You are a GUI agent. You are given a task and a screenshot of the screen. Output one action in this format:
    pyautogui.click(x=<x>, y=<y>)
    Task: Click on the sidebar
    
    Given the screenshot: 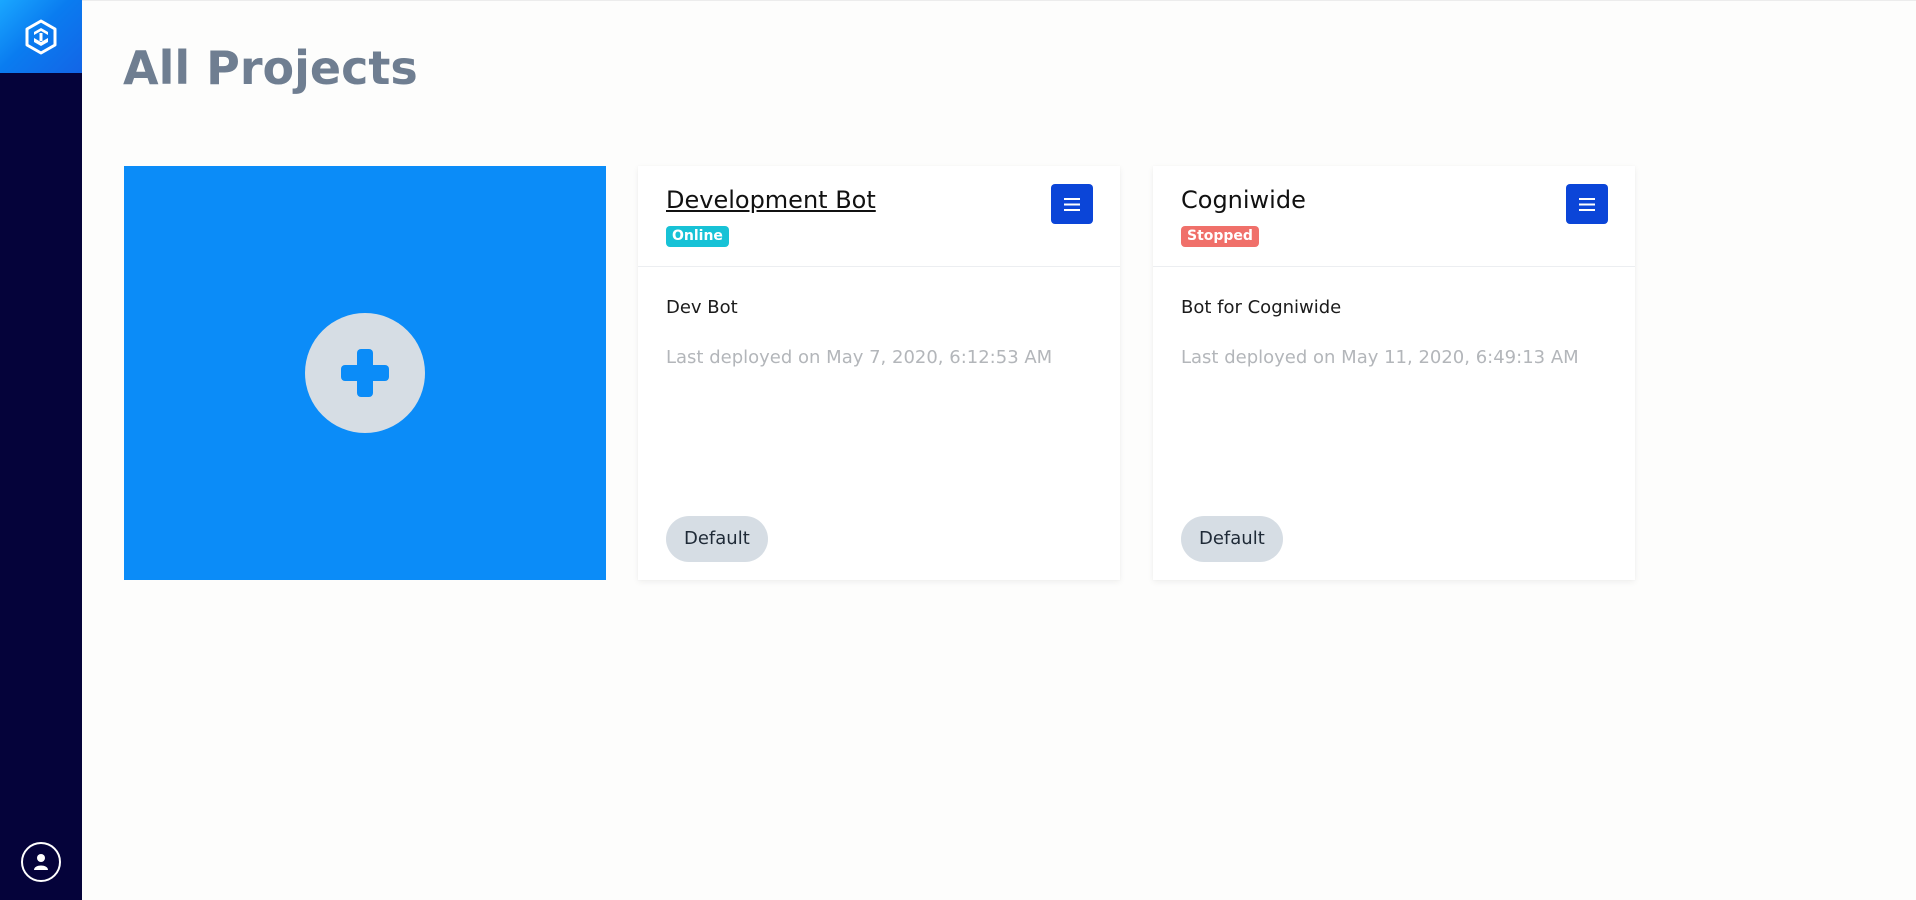 What is the action you would take?
    pyautogui.click(x=41, y=450)
    